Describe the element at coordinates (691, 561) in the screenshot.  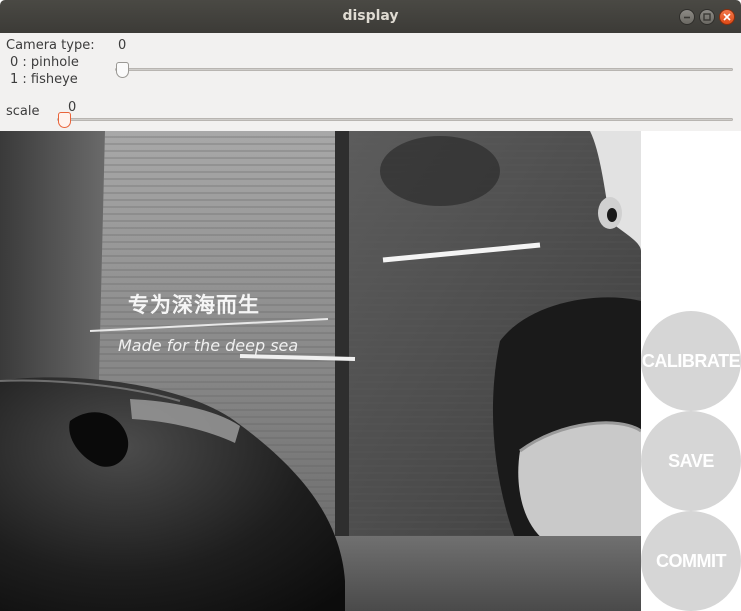
I see `commit-button: COMMIT` at that location.